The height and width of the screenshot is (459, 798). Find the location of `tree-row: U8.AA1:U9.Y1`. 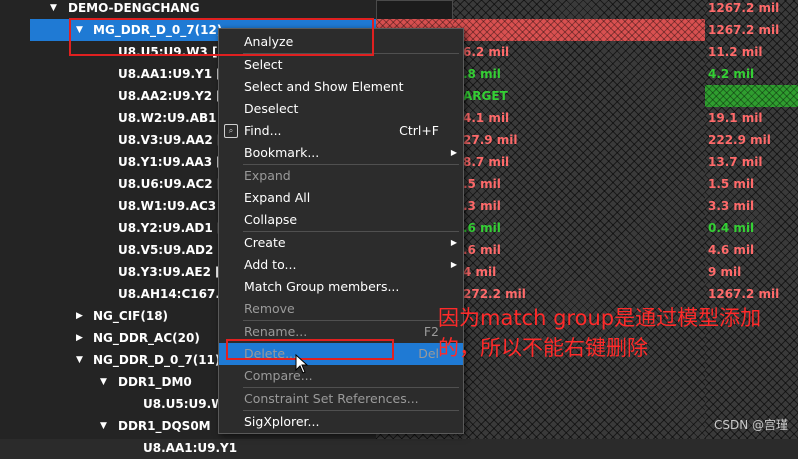

tree-row: U8.AA1:U9.Y1 is located at coordinates (399, 448).